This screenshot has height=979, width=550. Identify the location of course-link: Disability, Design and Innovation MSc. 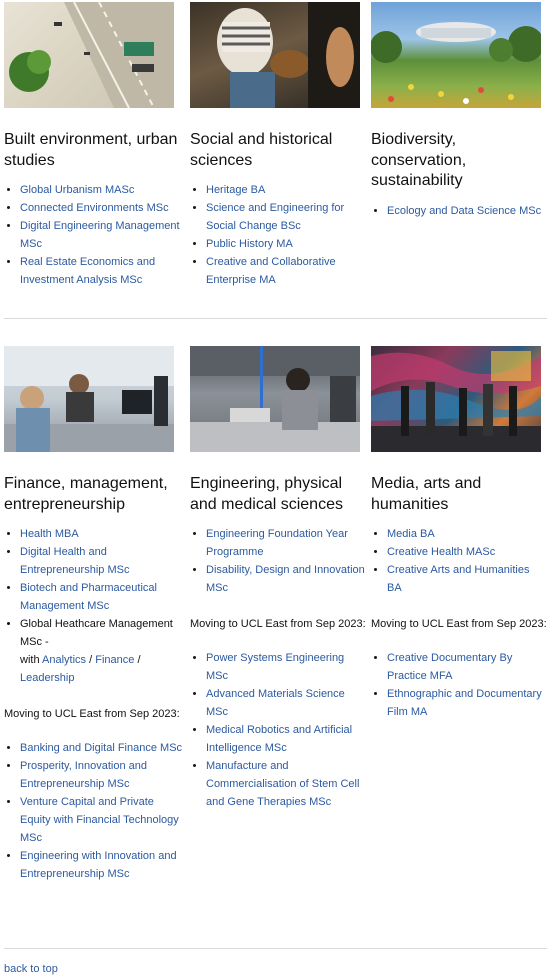
(285, 579).